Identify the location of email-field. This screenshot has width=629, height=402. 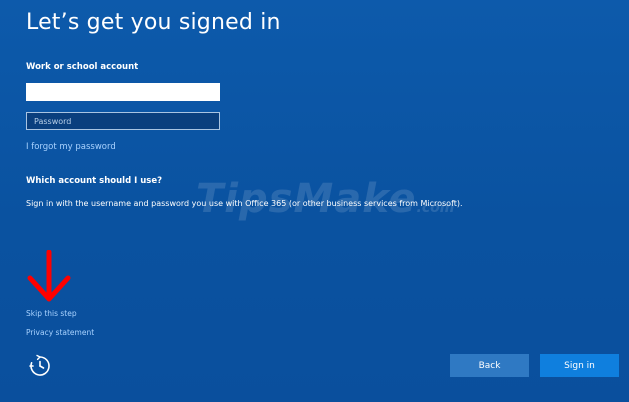
(123, 92).